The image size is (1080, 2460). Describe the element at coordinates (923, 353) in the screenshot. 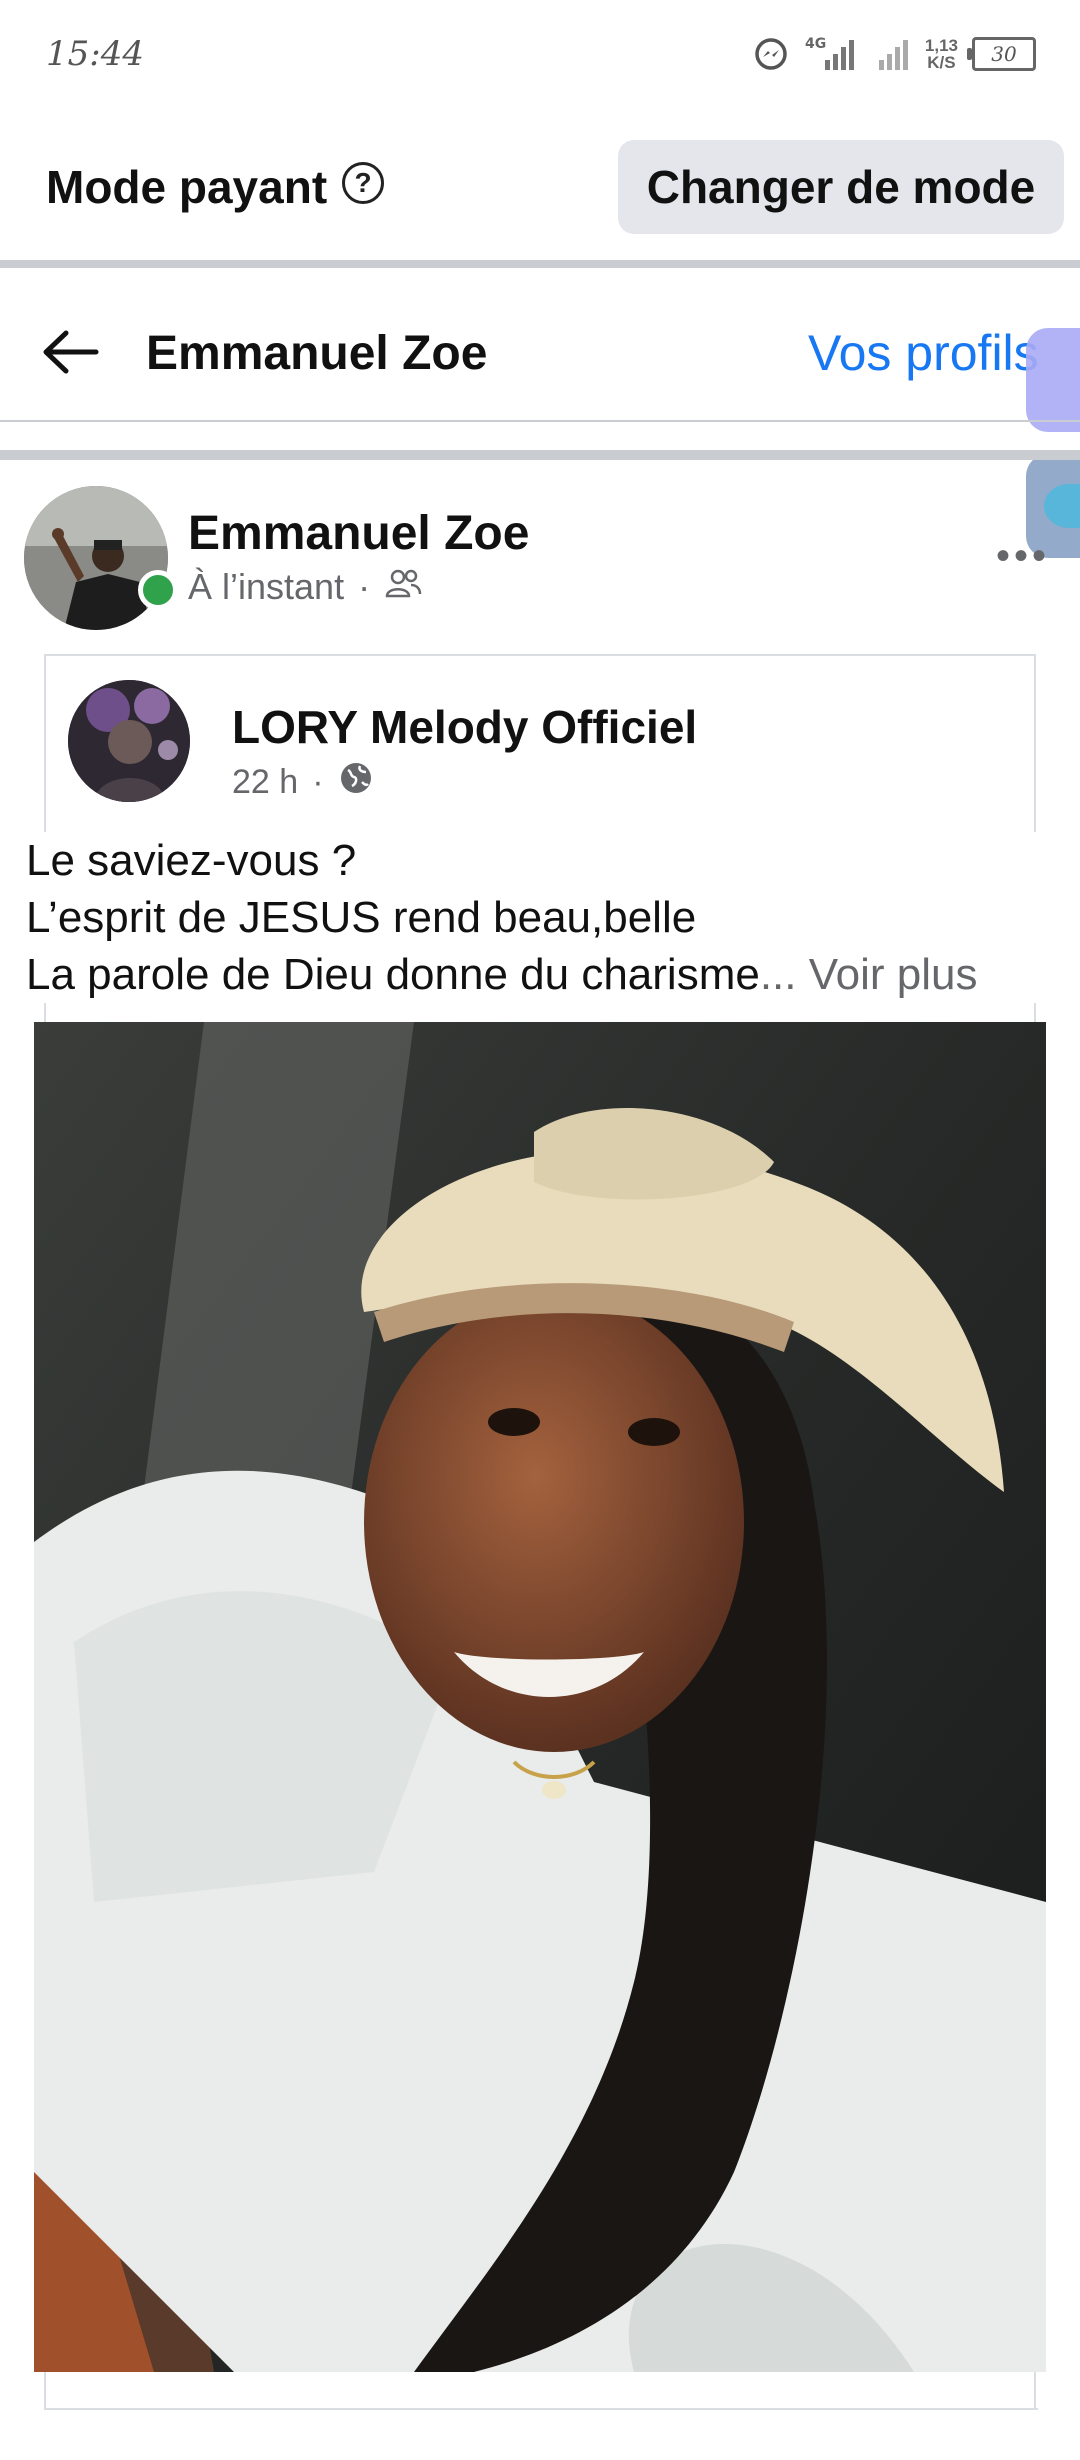

I see `your-profiles-link: Vos profils` at that location.